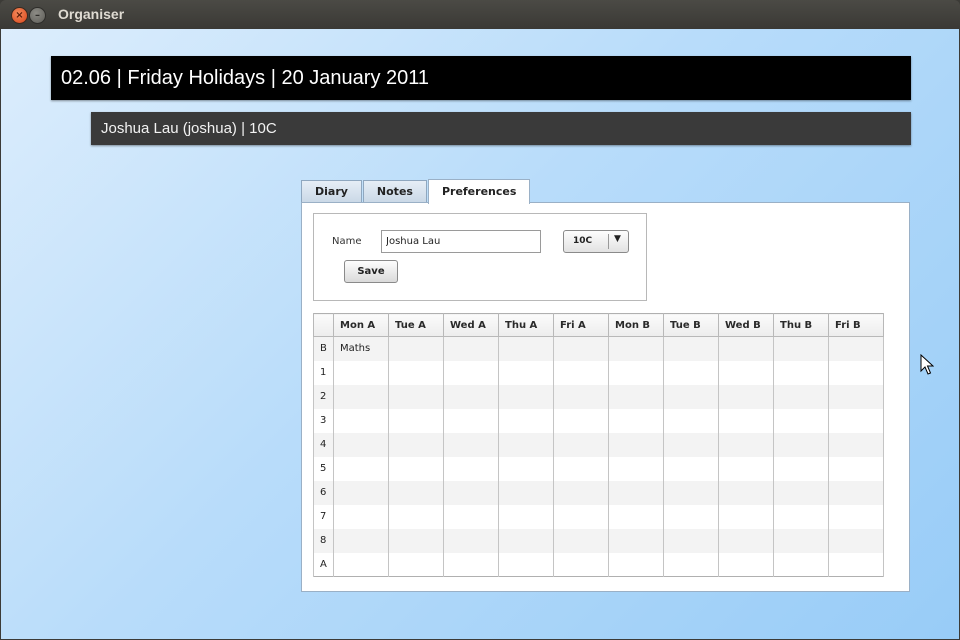  Describe the element at coordinates (746, 325) in the screenshot. I see `column-header: Wed B` at that location.